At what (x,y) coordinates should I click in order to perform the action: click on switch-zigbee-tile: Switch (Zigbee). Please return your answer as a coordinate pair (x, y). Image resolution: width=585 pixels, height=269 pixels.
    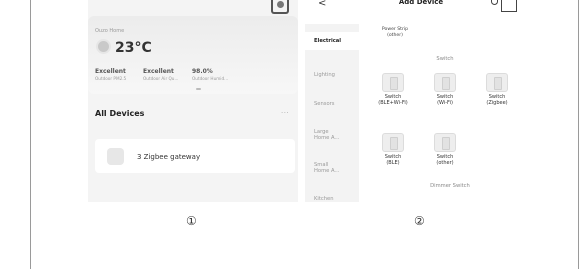
    Looking at the image, I should click on (497, 89).